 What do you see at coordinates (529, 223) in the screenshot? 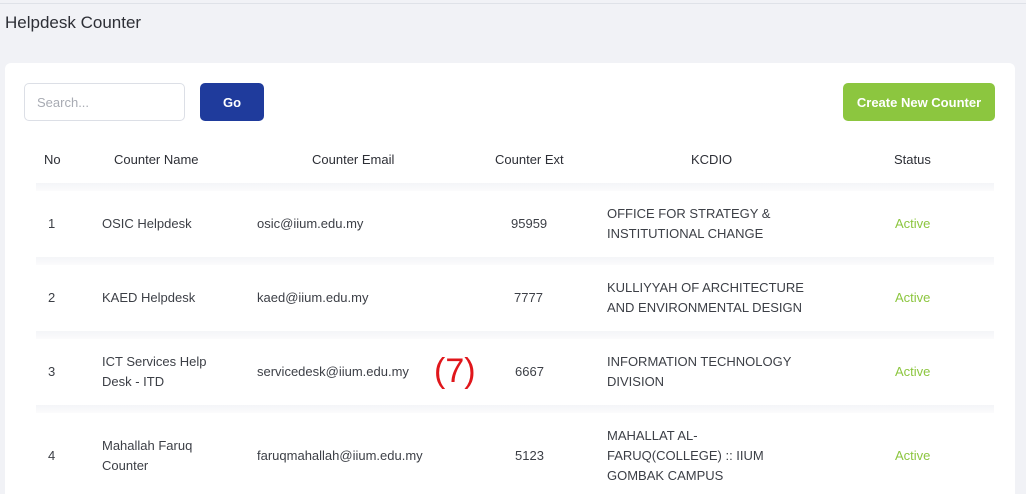
I see `row-counter-ext: 95959` at bounding box center [529, 223].